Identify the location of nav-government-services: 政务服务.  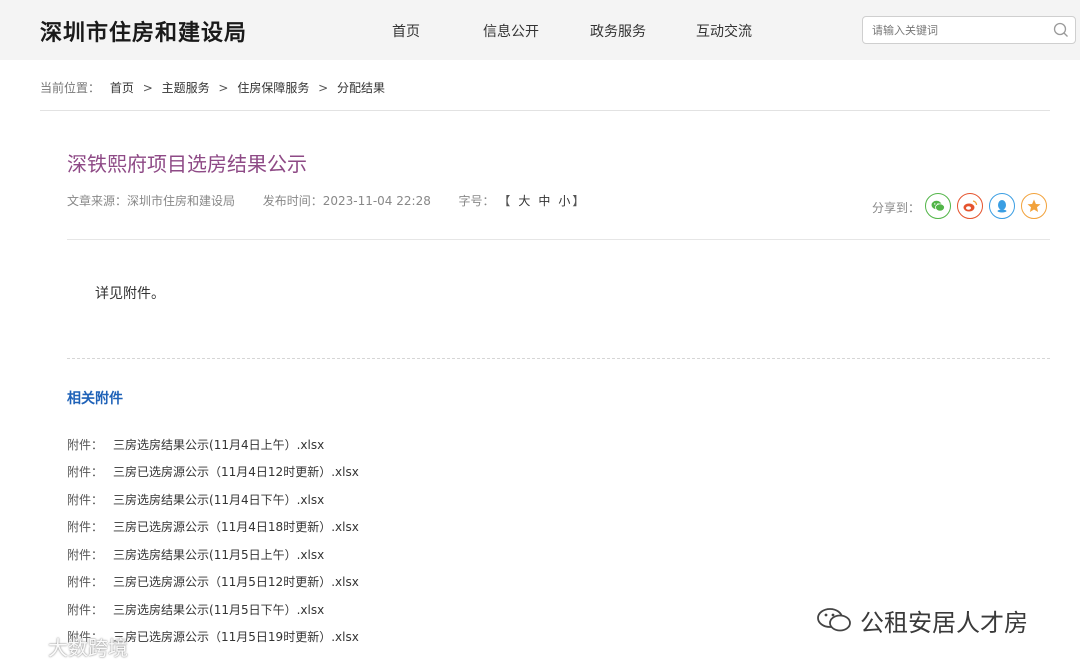
(618, 31).